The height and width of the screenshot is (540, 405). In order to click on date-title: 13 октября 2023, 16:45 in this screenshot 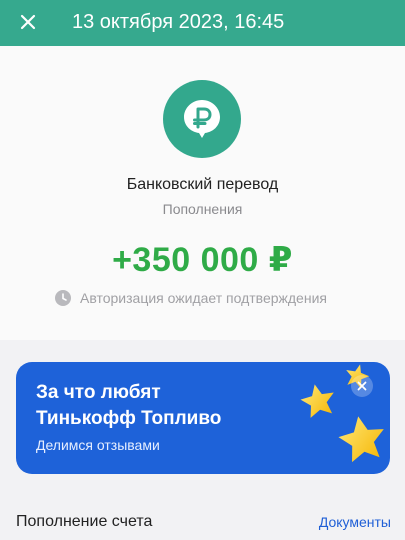, I will do `click(178, 22)`.